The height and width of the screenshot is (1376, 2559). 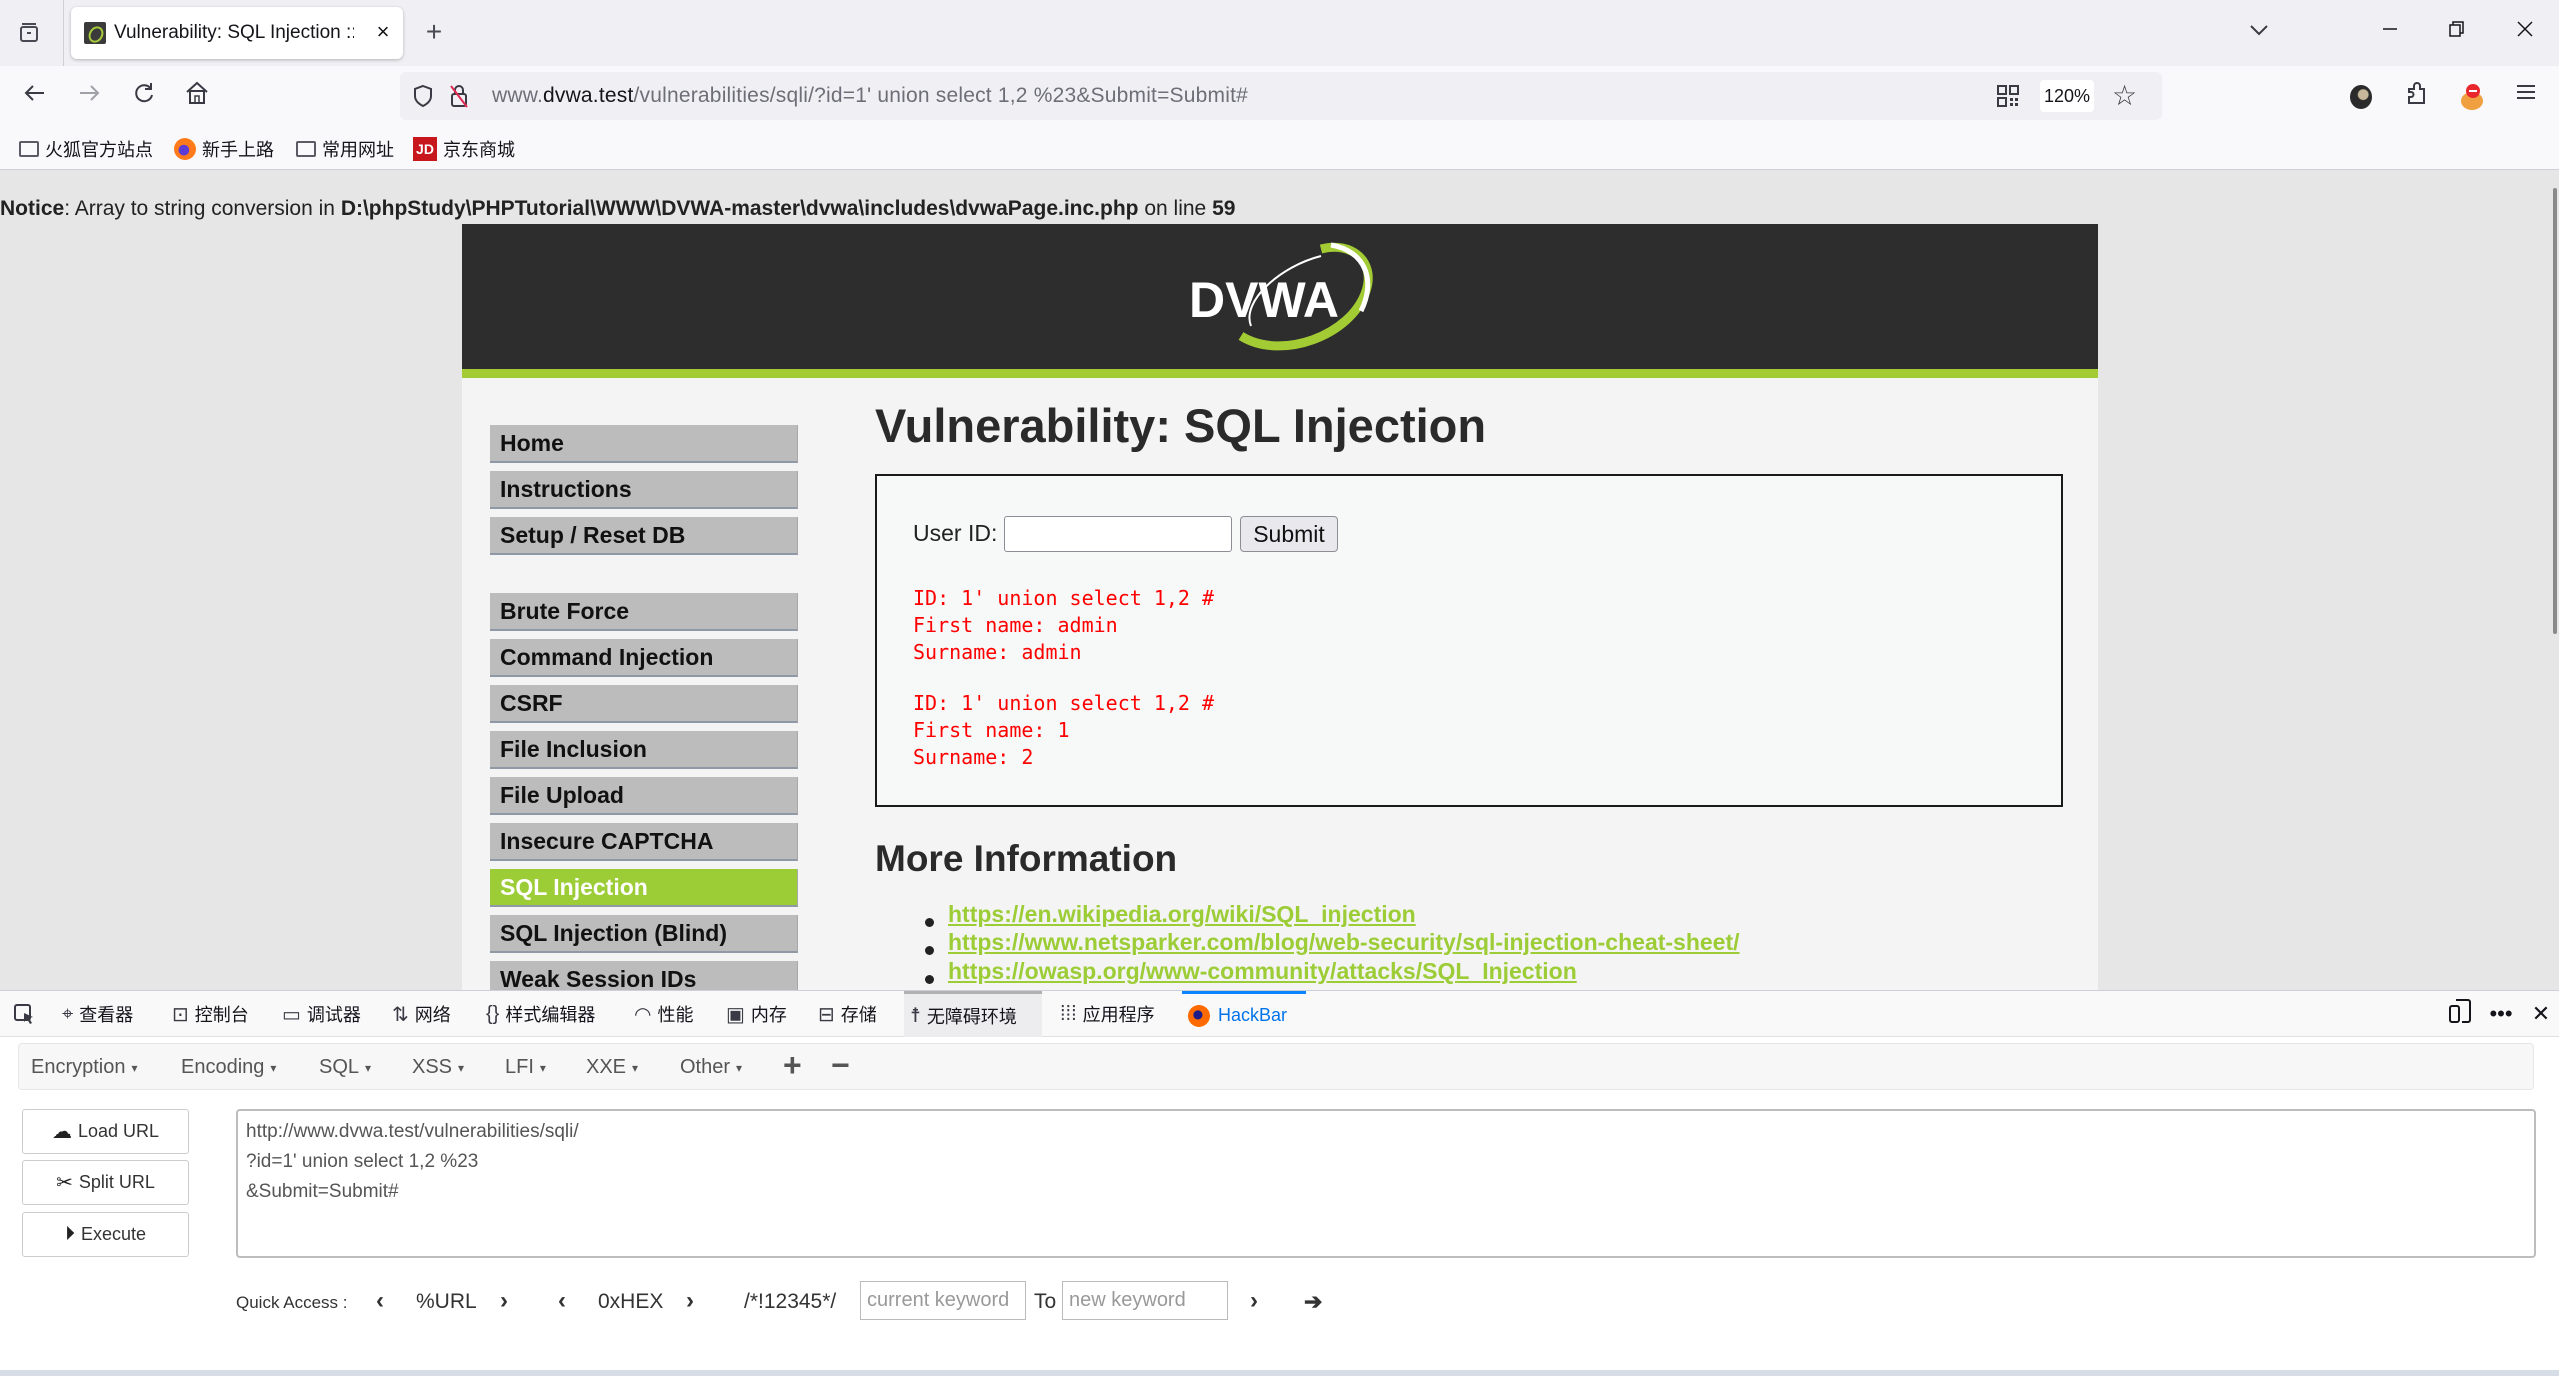 What do you see at coordinates (432, 1067) in the screenshot?
I see `menu-label: XSS` at bounding box center [432, 1067].